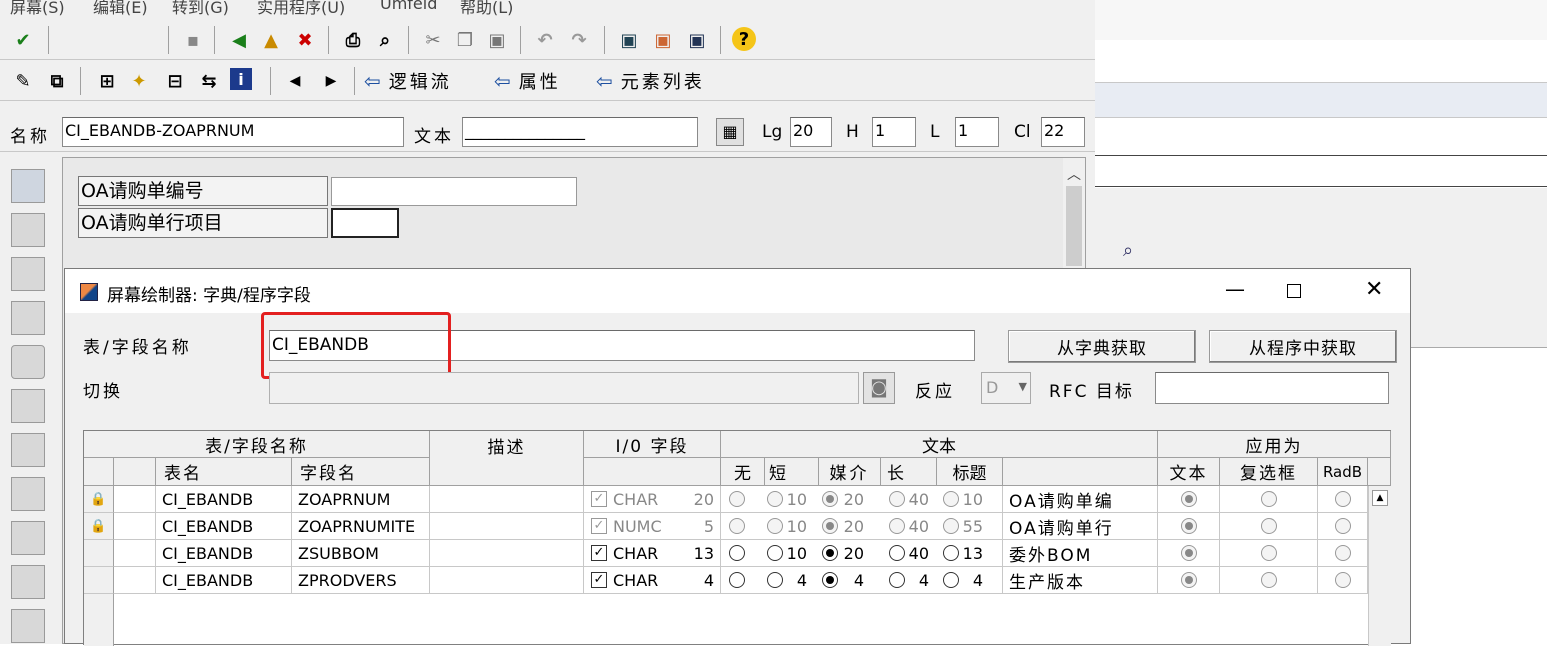 The width and height of the screenshot is (1547, 646). I want to click on layout-icon-2: ▣, so click(663, 40).